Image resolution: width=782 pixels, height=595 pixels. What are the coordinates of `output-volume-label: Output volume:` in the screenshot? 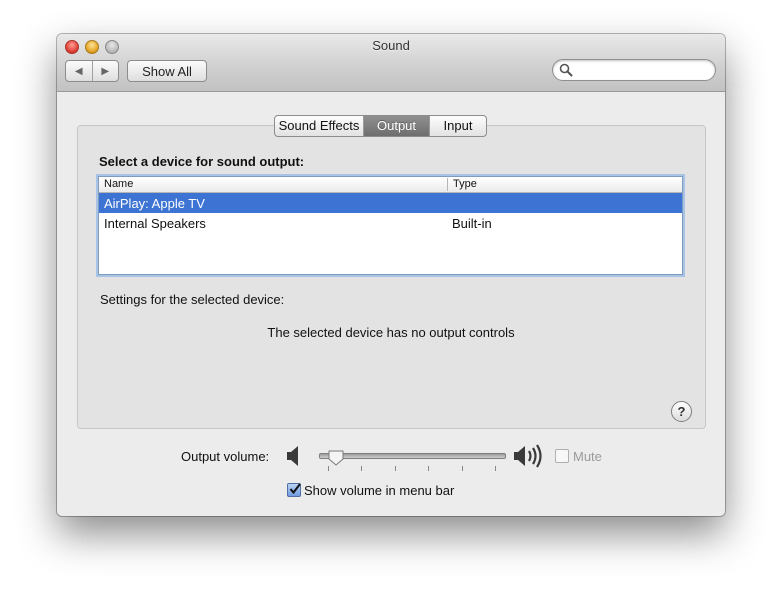 It's located at (225, 456).